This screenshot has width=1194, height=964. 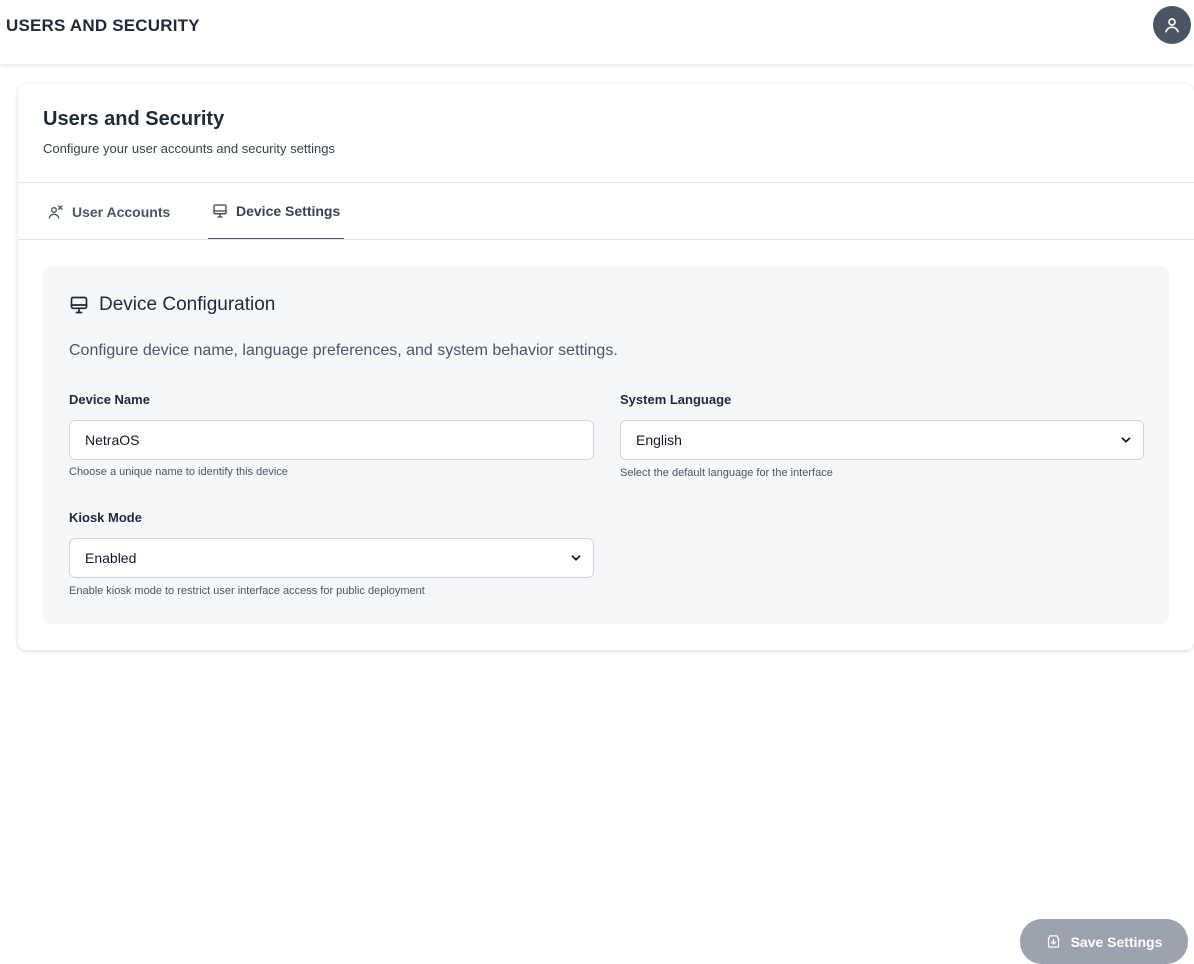 I want to click on save-settings-button: Save Settings, so click(x=1104, y=941).